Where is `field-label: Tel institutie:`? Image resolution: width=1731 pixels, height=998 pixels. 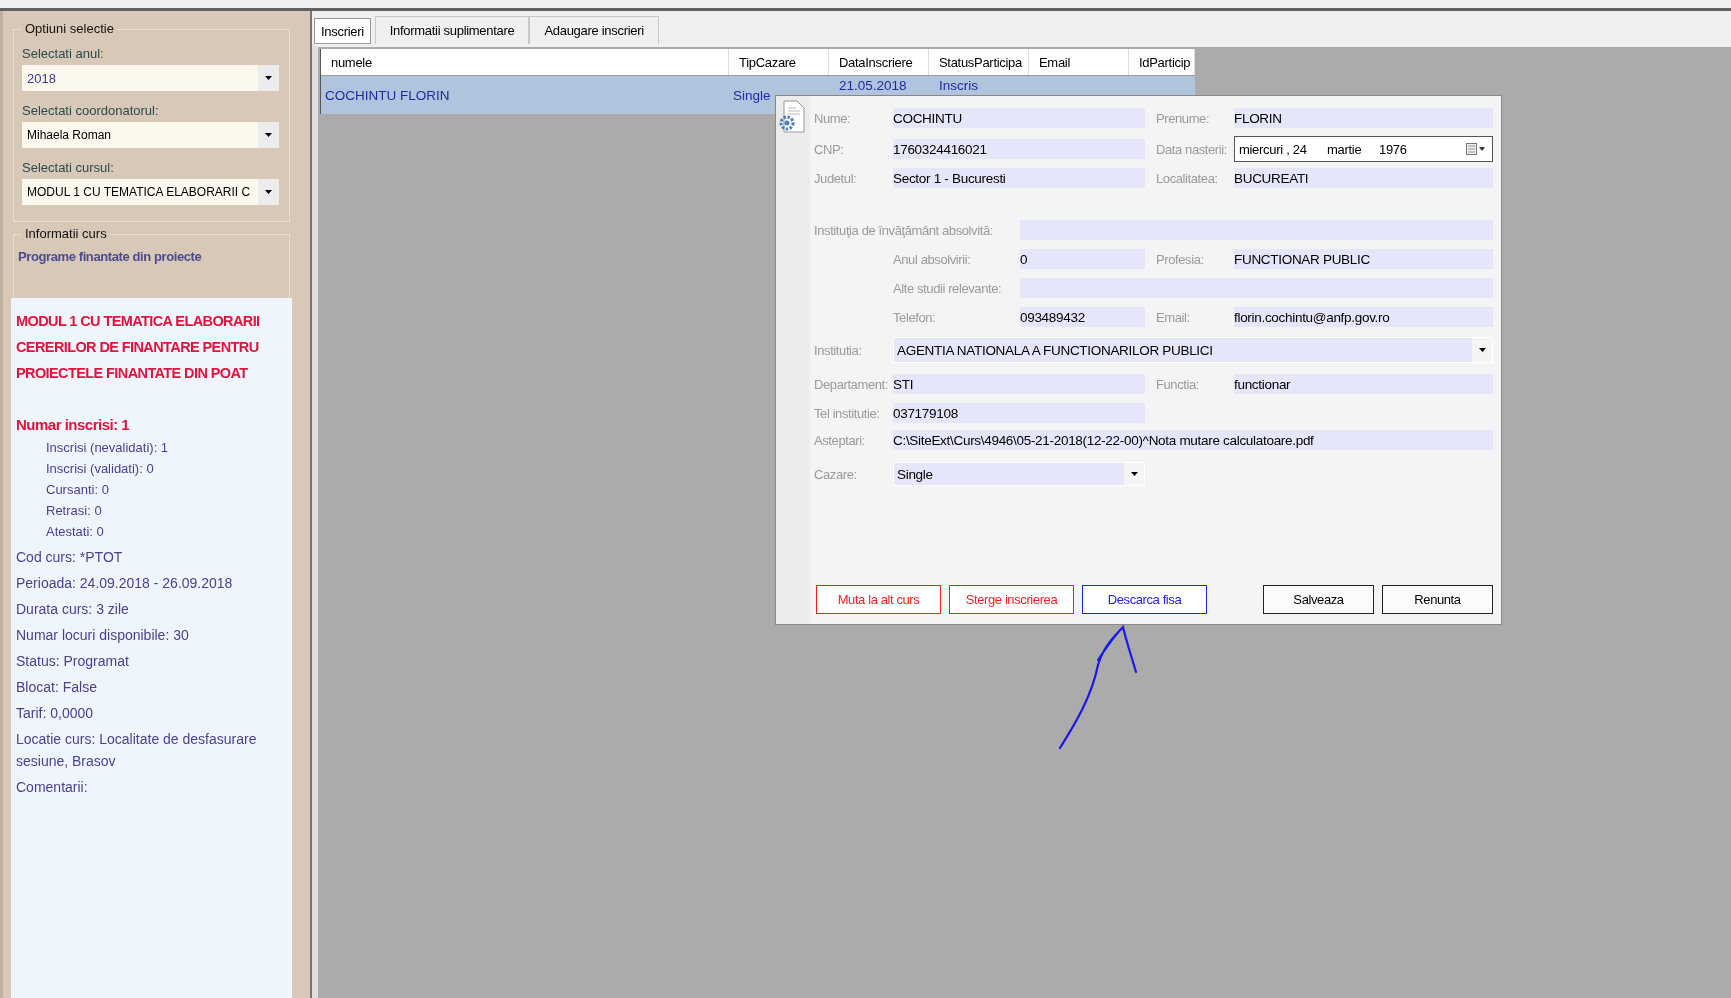 field-label: Tel institutie: is located at coordinates (847, 413).